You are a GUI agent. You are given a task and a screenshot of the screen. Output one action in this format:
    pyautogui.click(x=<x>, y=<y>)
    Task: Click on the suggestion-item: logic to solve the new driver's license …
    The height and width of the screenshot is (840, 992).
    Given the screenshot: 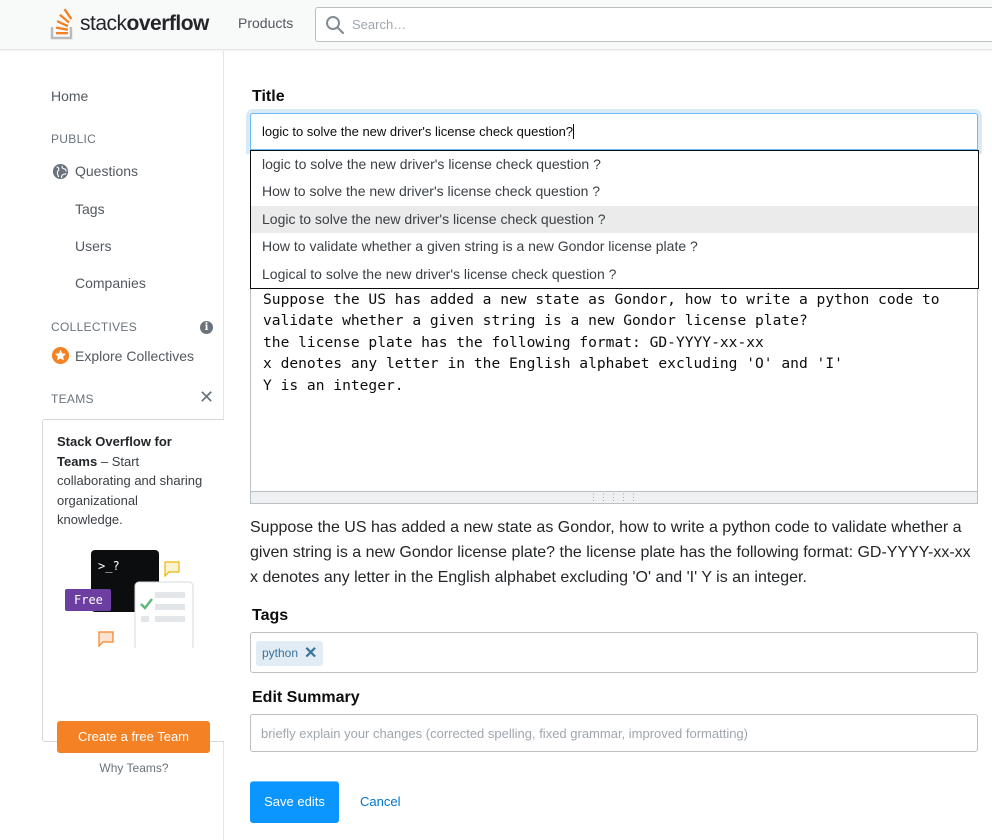 What is the action you would take?
    pyautogui.click(x=614, y=164)
    